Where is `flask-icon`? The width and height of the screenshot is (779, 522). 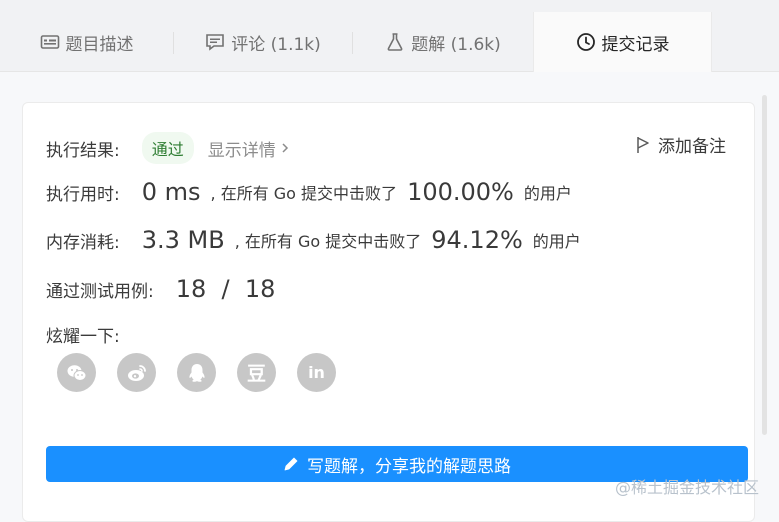 flask-icon is located at coordinates (395, 42).